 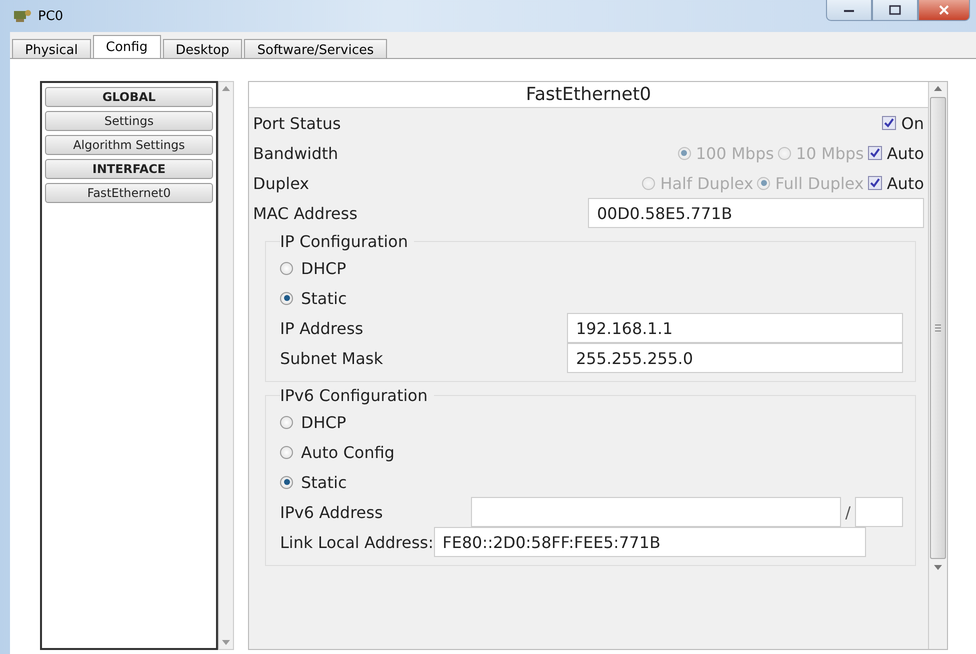 What do you see at coordinates (830, 153) in the screenshot?
I see `option-label: 10 Mbps` at bounding box center [830, 153].